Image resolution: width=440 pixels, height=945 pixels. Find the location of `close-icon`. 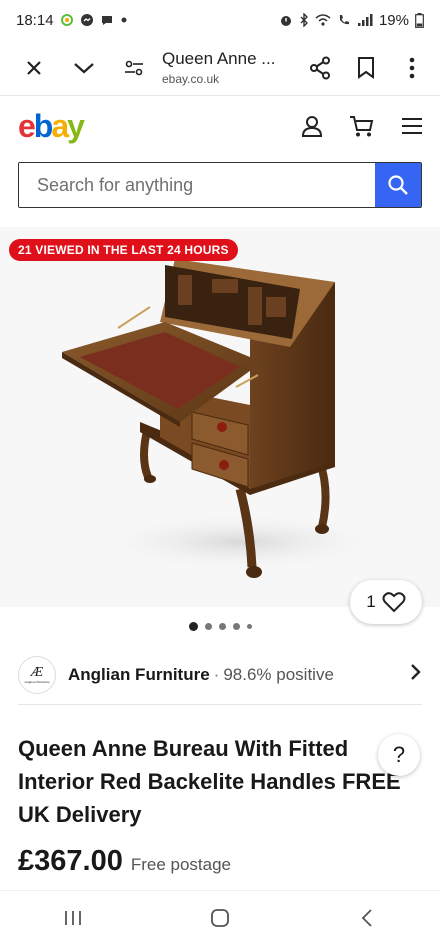

close-icon is located at coordinates (34, 67).